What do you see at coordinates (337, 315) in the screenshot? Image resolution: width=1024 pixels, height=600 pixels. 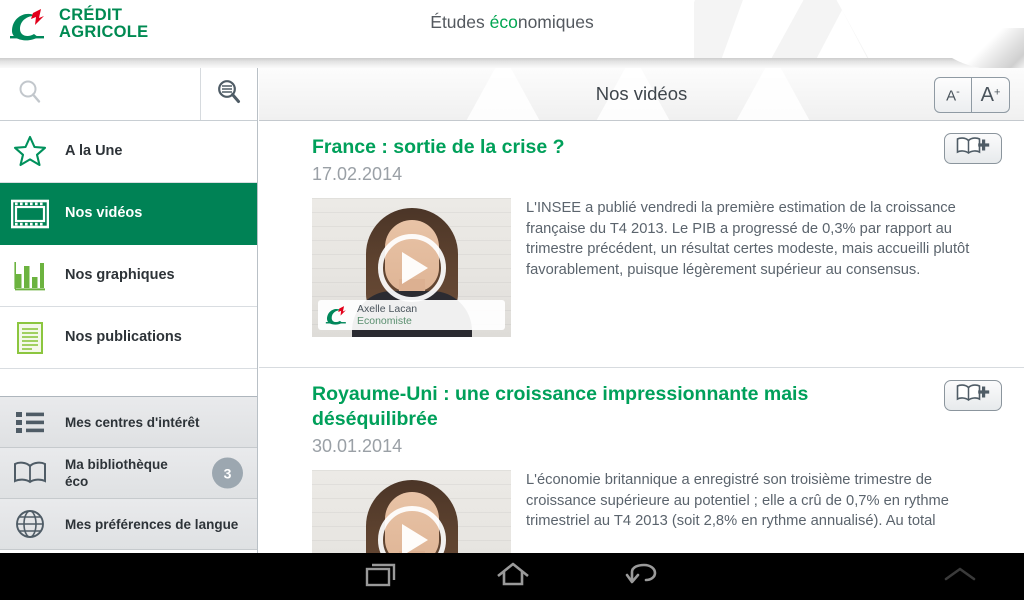 I see `credit-agricole-mark-icon` at bounding box center [337, 315].